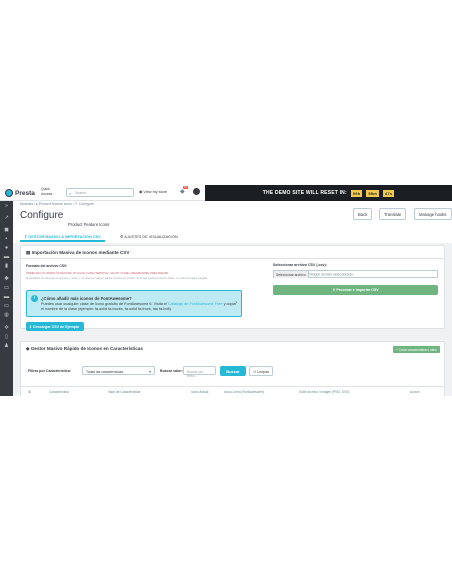 The height and width of the screenshot is (584, 452). Describe the element at coordinates (105, 371) in the screenshot. I see `feature-filter-value: Todas las características` at that location.